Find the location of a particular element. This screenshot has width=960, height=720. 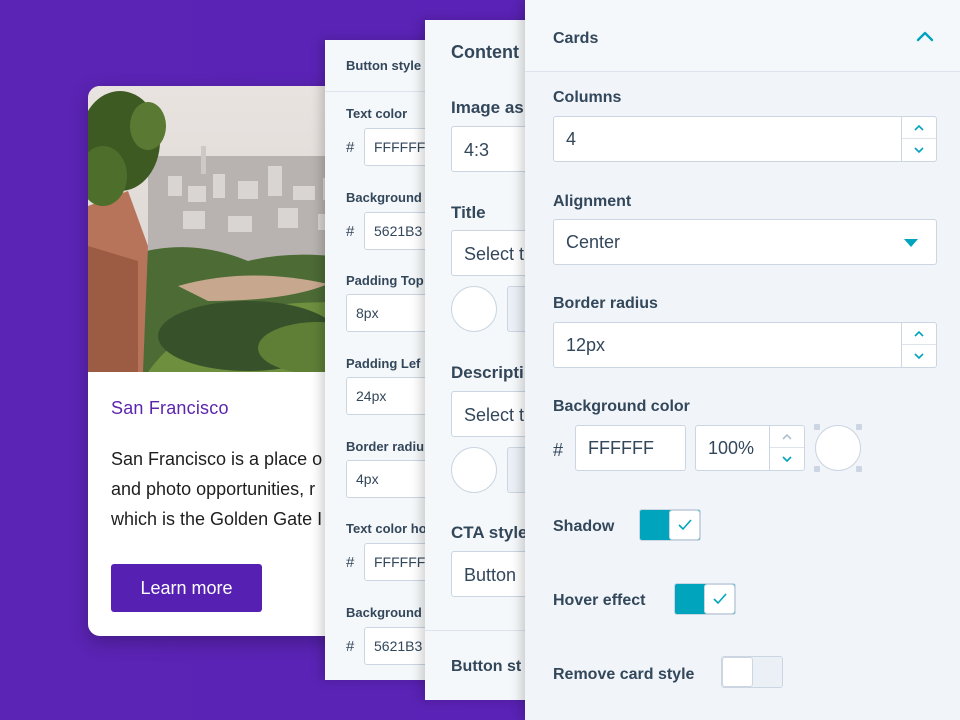

hover-effect-toggle is located at coordinates (705, 599).